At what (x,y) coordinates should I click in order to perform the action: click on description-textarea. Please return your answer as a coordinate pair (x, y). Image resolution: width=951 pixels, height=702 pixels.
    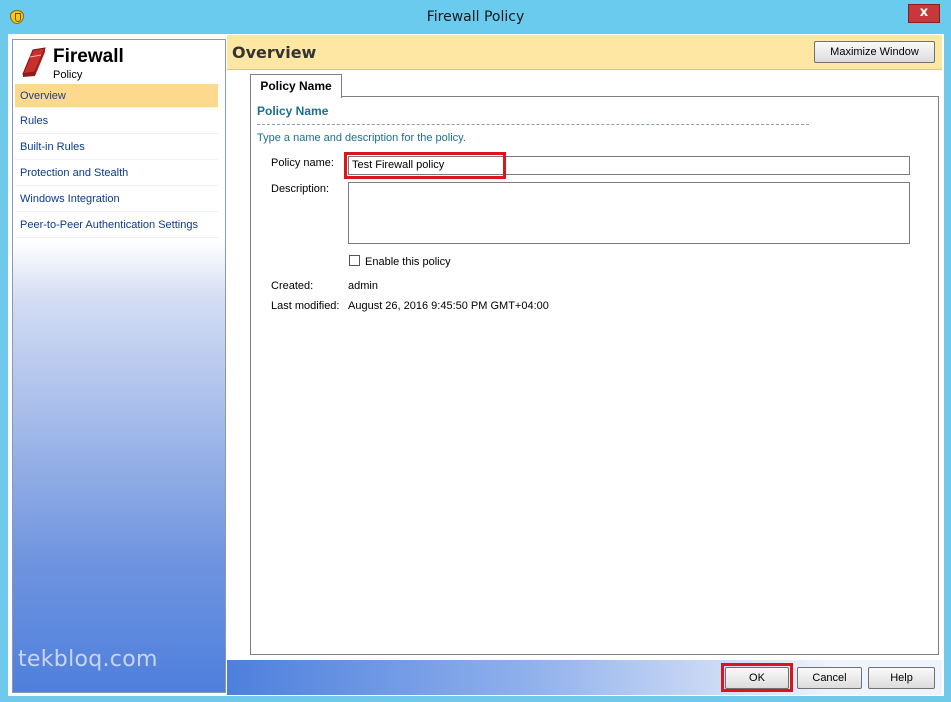
    Looking at the image, I should click on (629, 213).